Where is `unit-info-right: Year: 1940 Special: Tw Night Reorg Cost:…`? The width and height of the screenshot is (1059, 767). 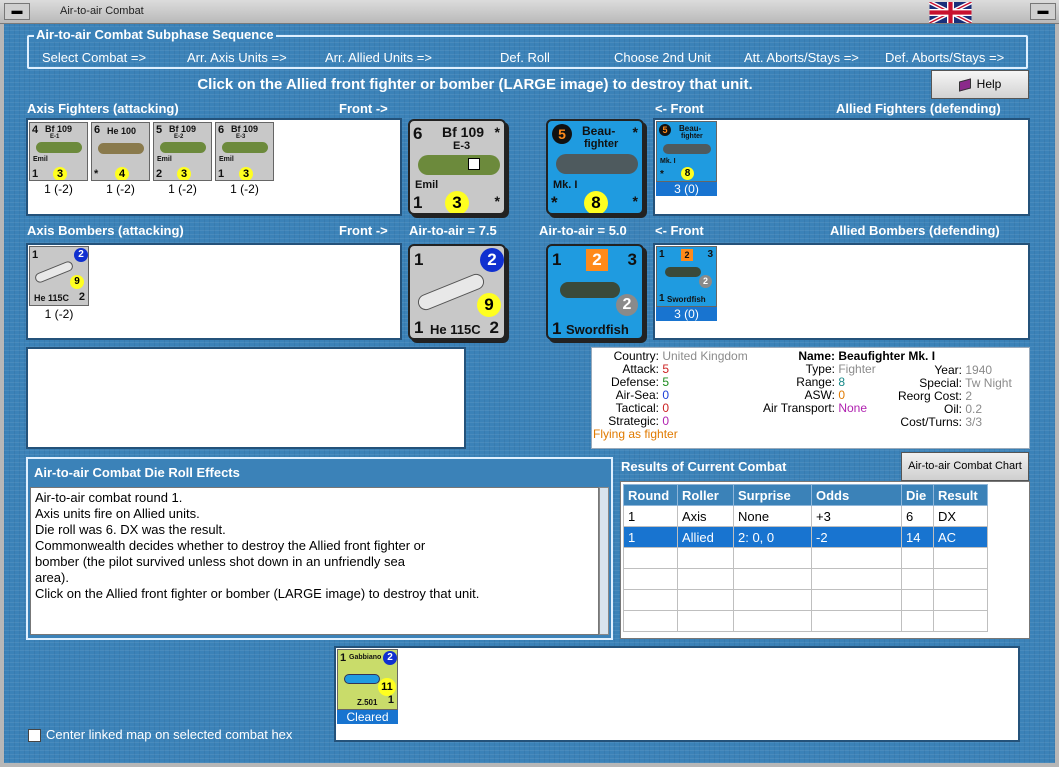
unit-info-right: Year: 1940 Special: Tw Night Reorg Cost:… is located at coordinates (943, 396).